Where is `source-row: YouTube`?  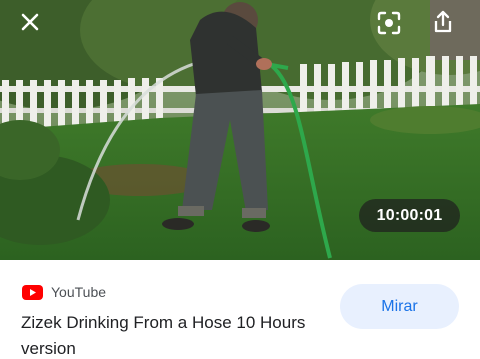
source-row: YouTube is located at coordinates (64, 292).